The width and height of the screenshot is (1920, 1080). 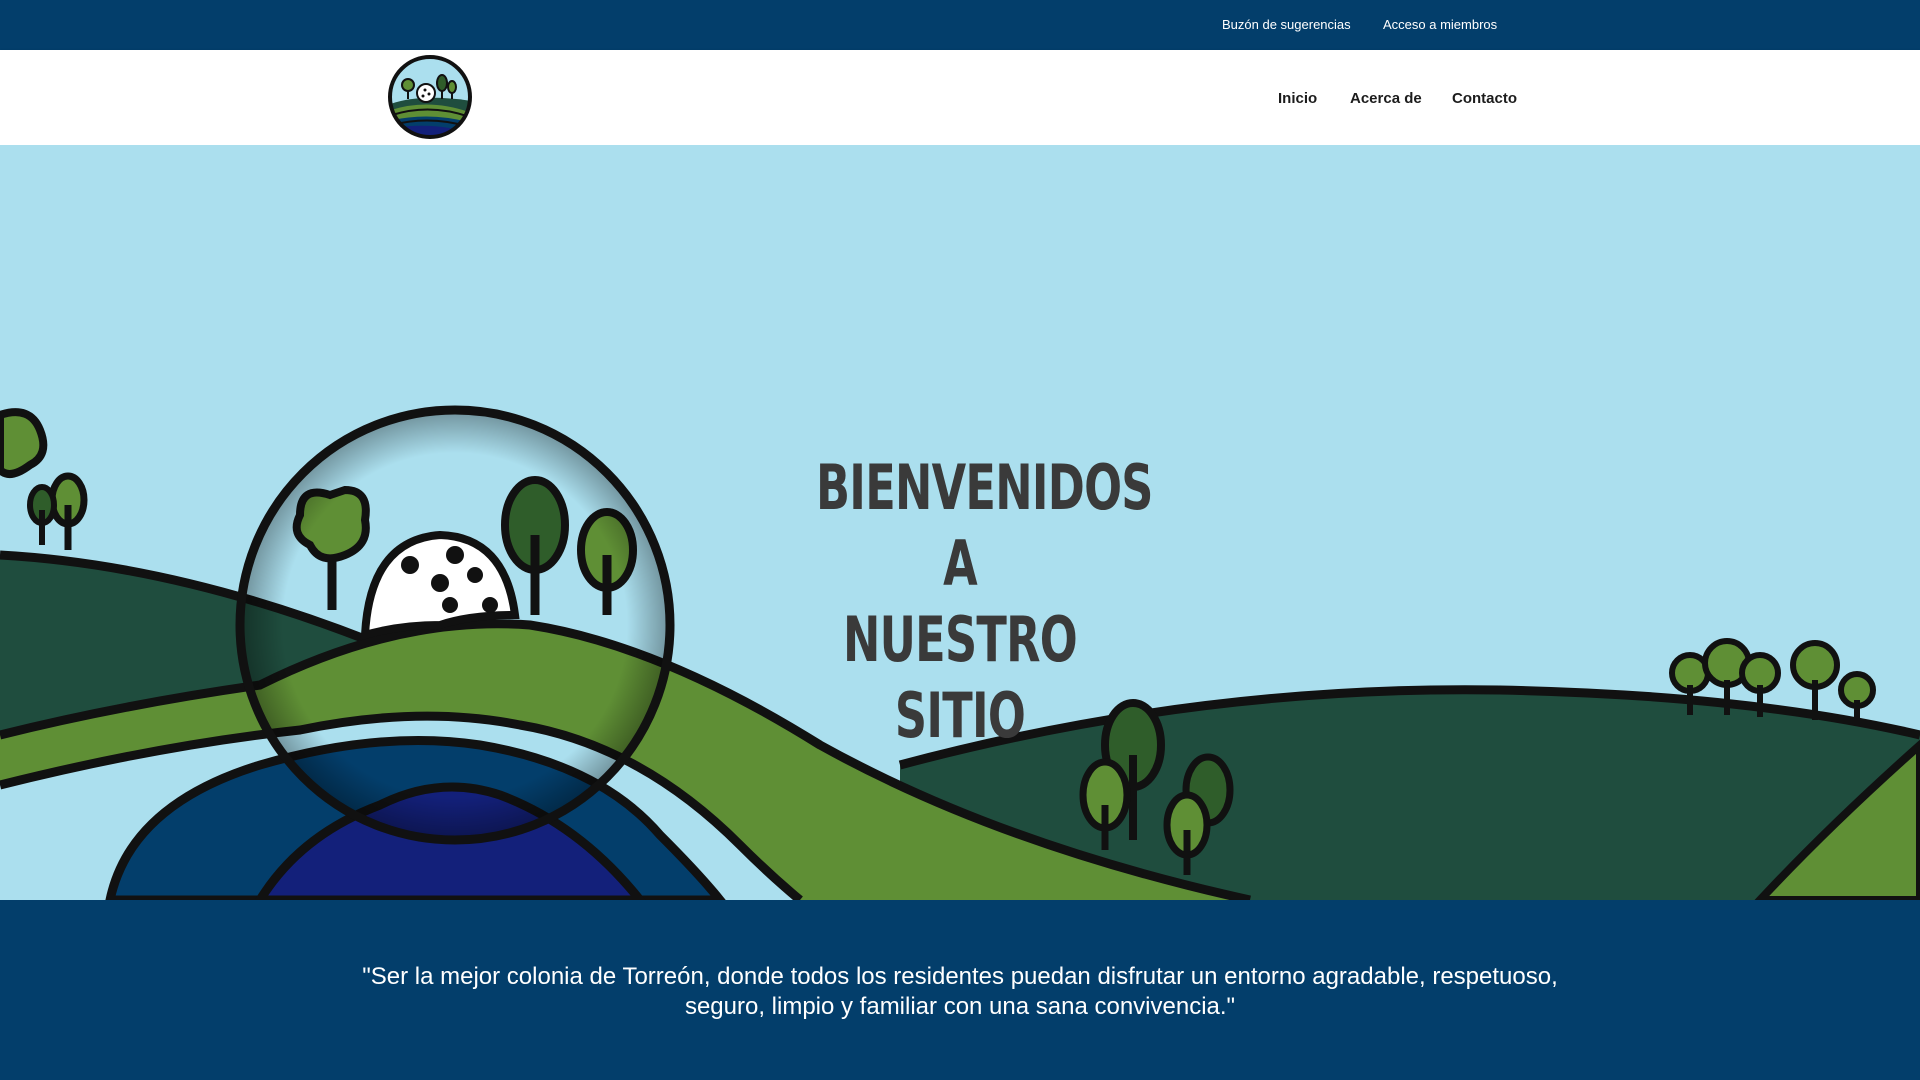 I want to click on hero-title: BIENVENIDOS A NUESTRO SITIO, so click(x=984, y=602).